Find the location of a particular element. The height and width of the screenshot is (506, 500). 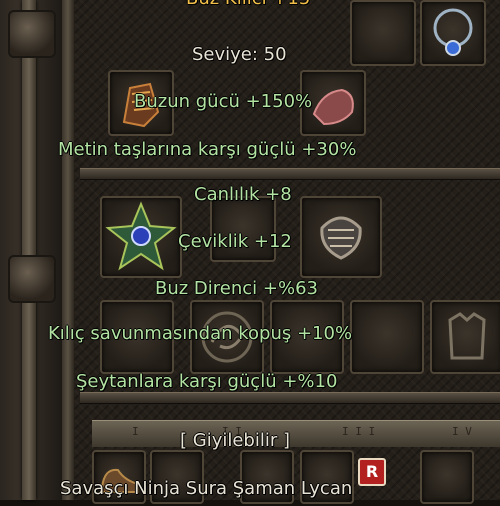

attribute-line: Çeviklik +12 is located at coordinates (235, 241).